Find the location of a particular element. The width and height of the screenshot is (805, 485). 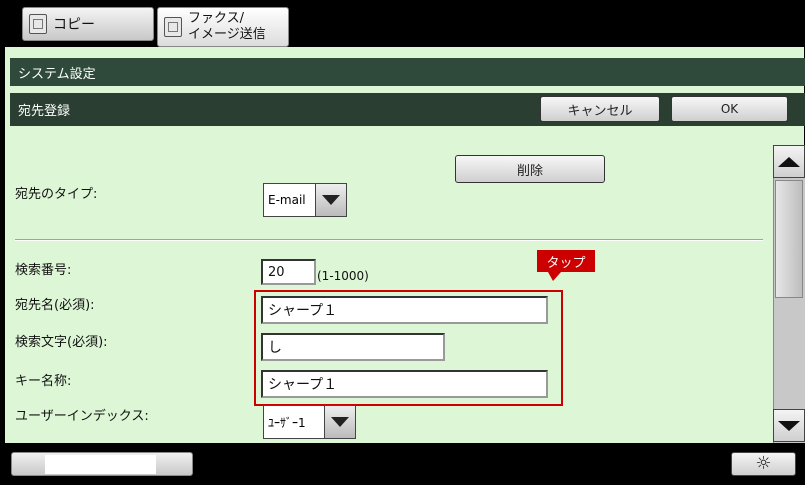

divider is located at coordinates (389, 240).